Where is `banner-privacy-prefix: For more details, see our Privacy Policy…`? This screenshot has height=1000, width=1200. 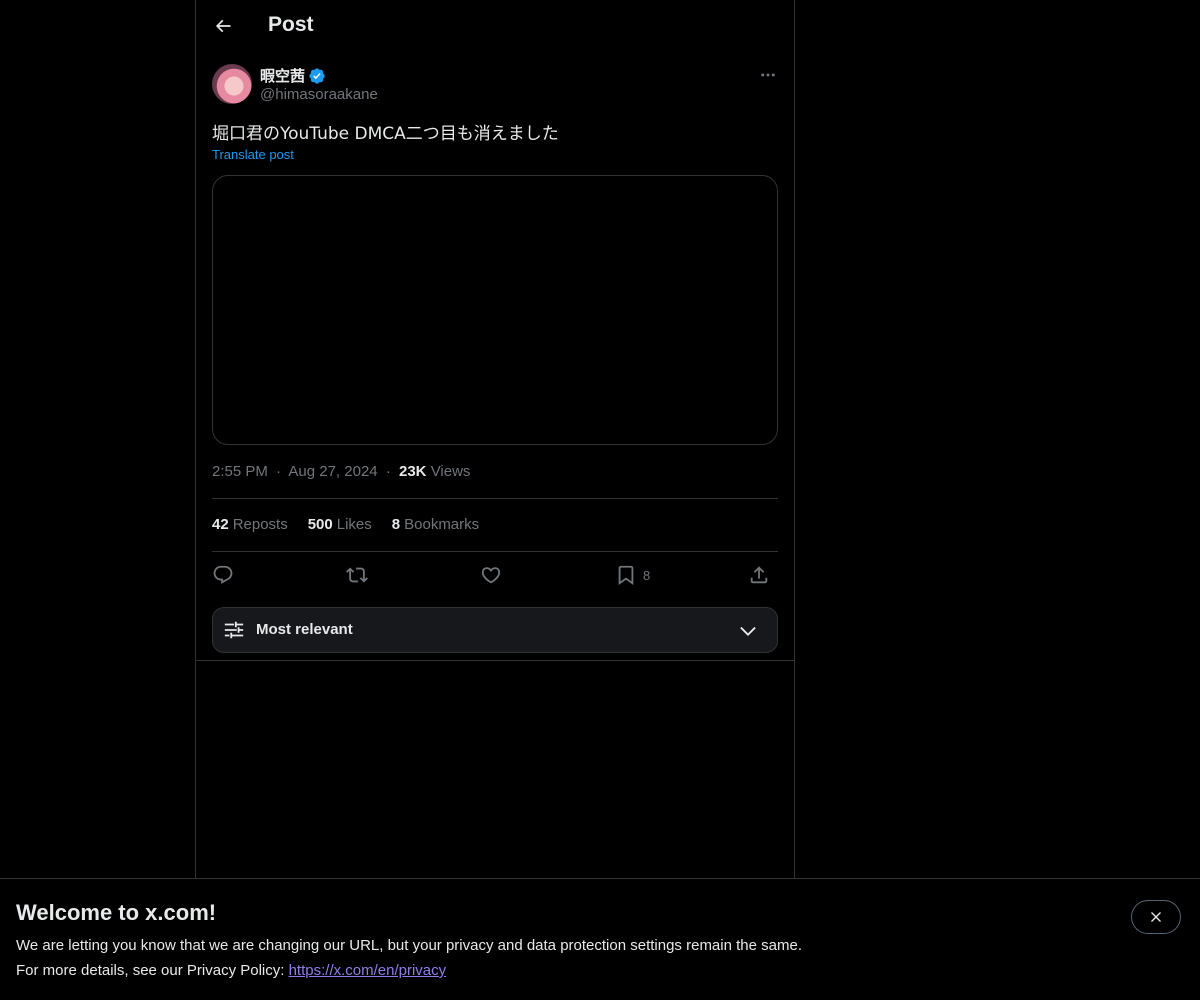
banner-privacy-prefix: For more details, see our Privacy Policy… is located at coordinates (152, 970).